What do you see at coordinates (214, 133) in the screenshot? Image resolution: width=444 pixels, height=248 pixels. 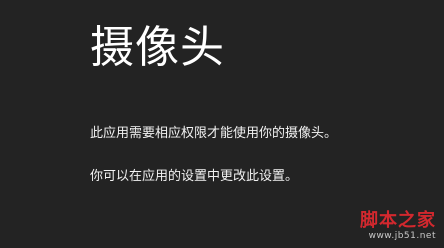 I see `permission-message: 此应用需要相应权限才能使用你的摄像头。` at bounding box center [214, 133].